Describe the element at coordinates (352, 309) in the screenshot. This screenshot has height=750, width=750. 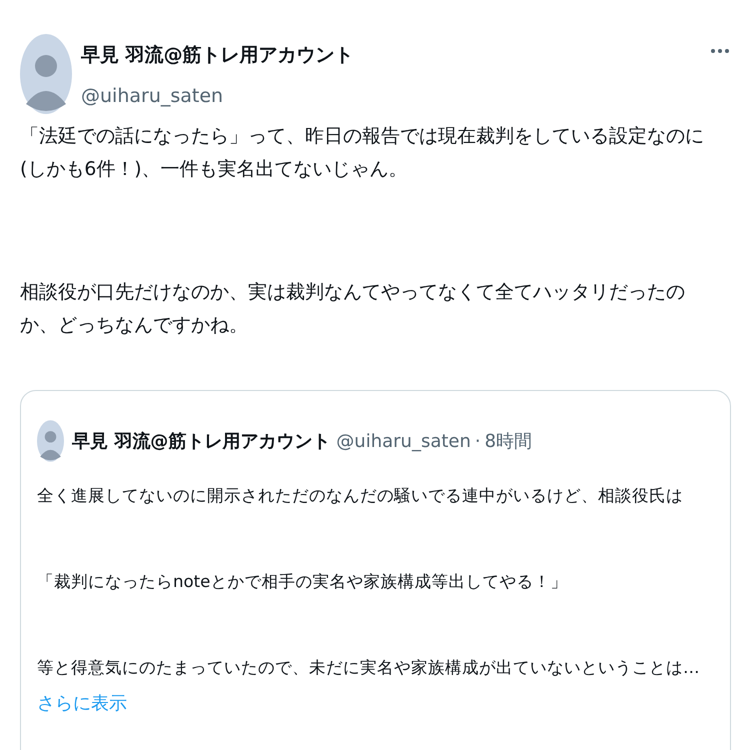
I see `tweet-text: 相談役が口先だけなのか、実は裁判なんてやってなくて全てハッタリだったの か、どっちなんですかね。` at that location.